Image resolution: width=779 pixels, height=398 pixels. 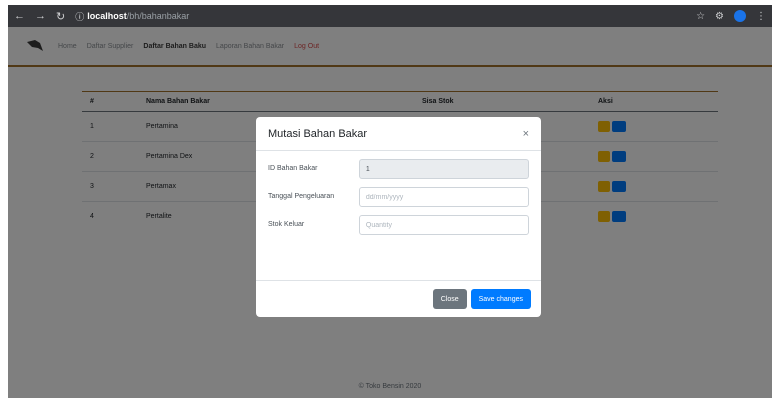 I want to click on profile-avatar, so click(x=740, y=16).